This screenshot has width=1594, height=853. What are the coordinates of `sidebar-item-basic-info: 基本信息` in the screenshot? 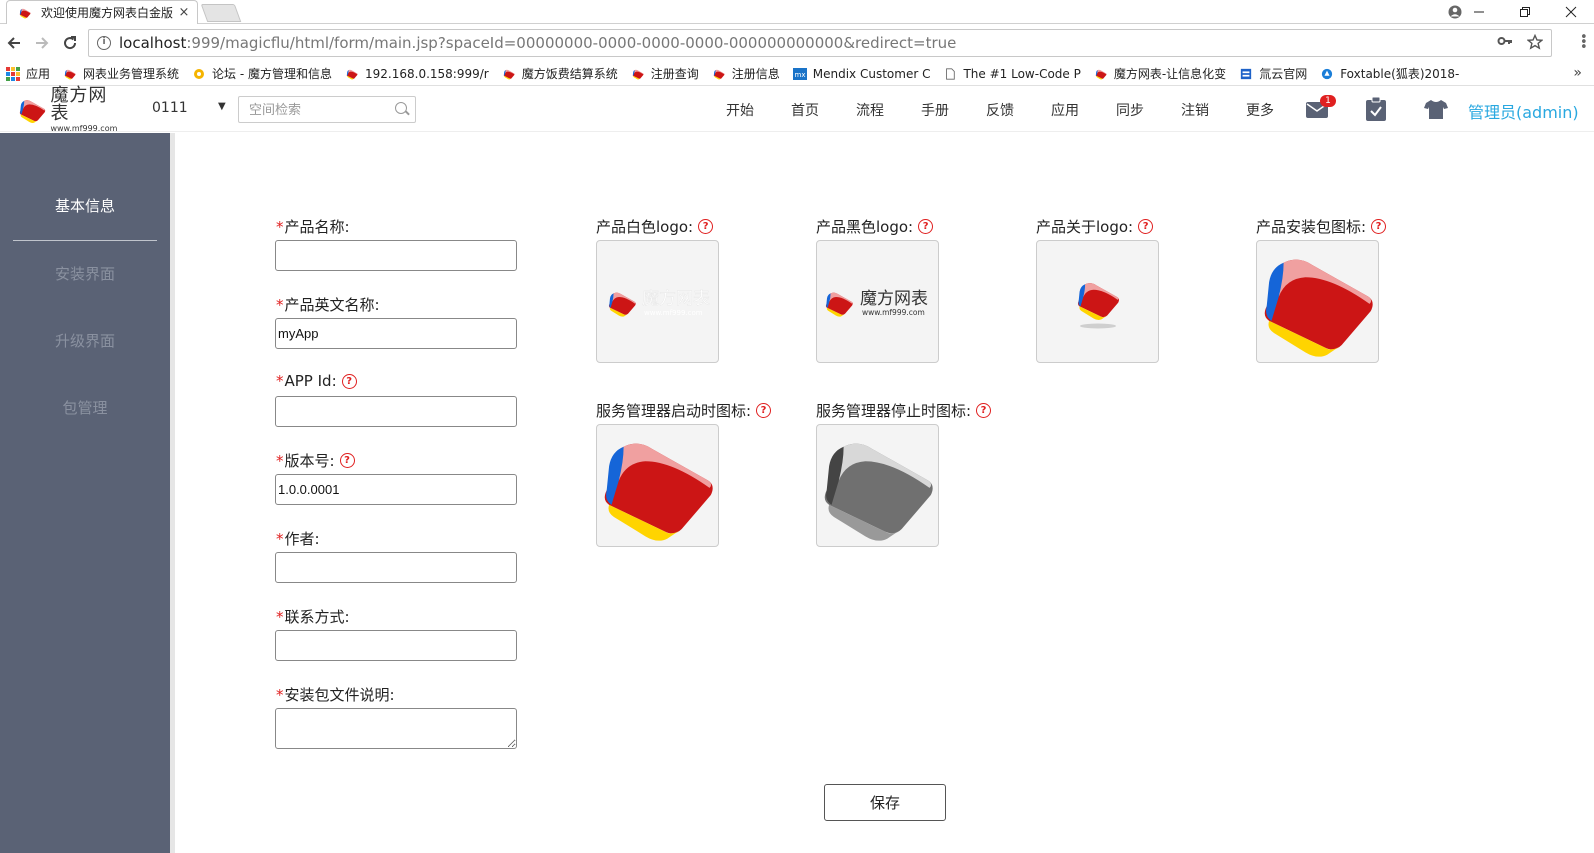 It's located at (85, 205).